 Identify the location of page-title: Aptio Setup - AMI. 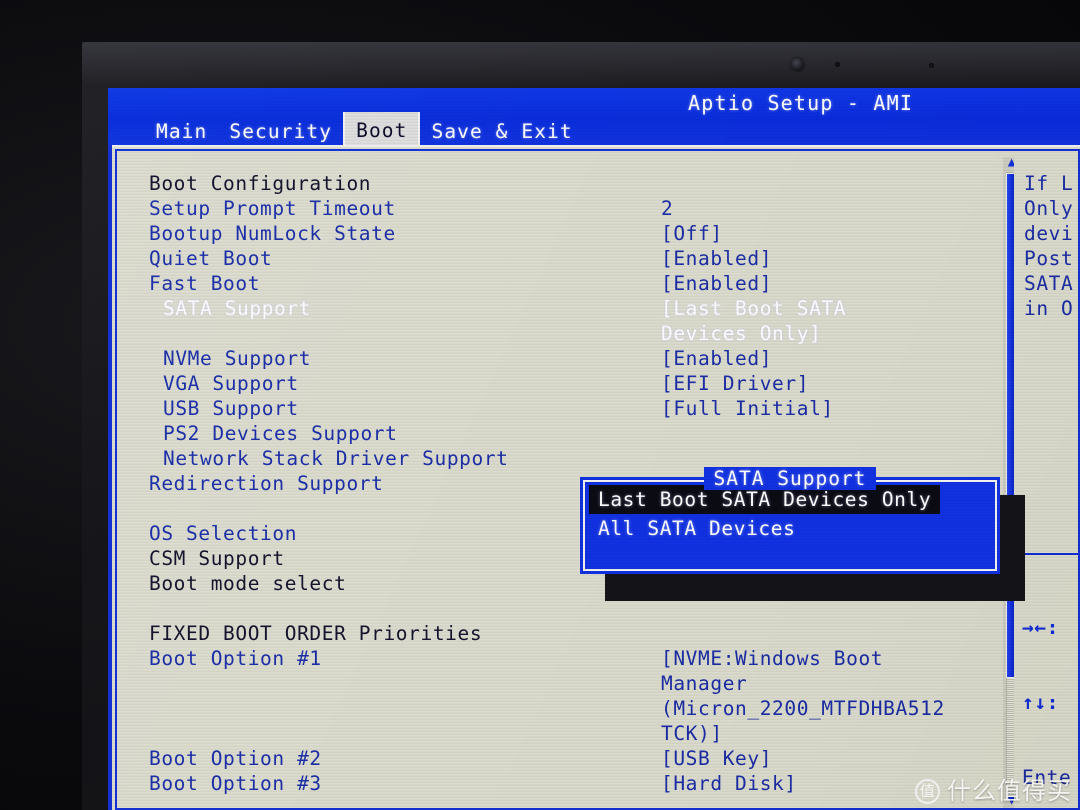
(801, 103).